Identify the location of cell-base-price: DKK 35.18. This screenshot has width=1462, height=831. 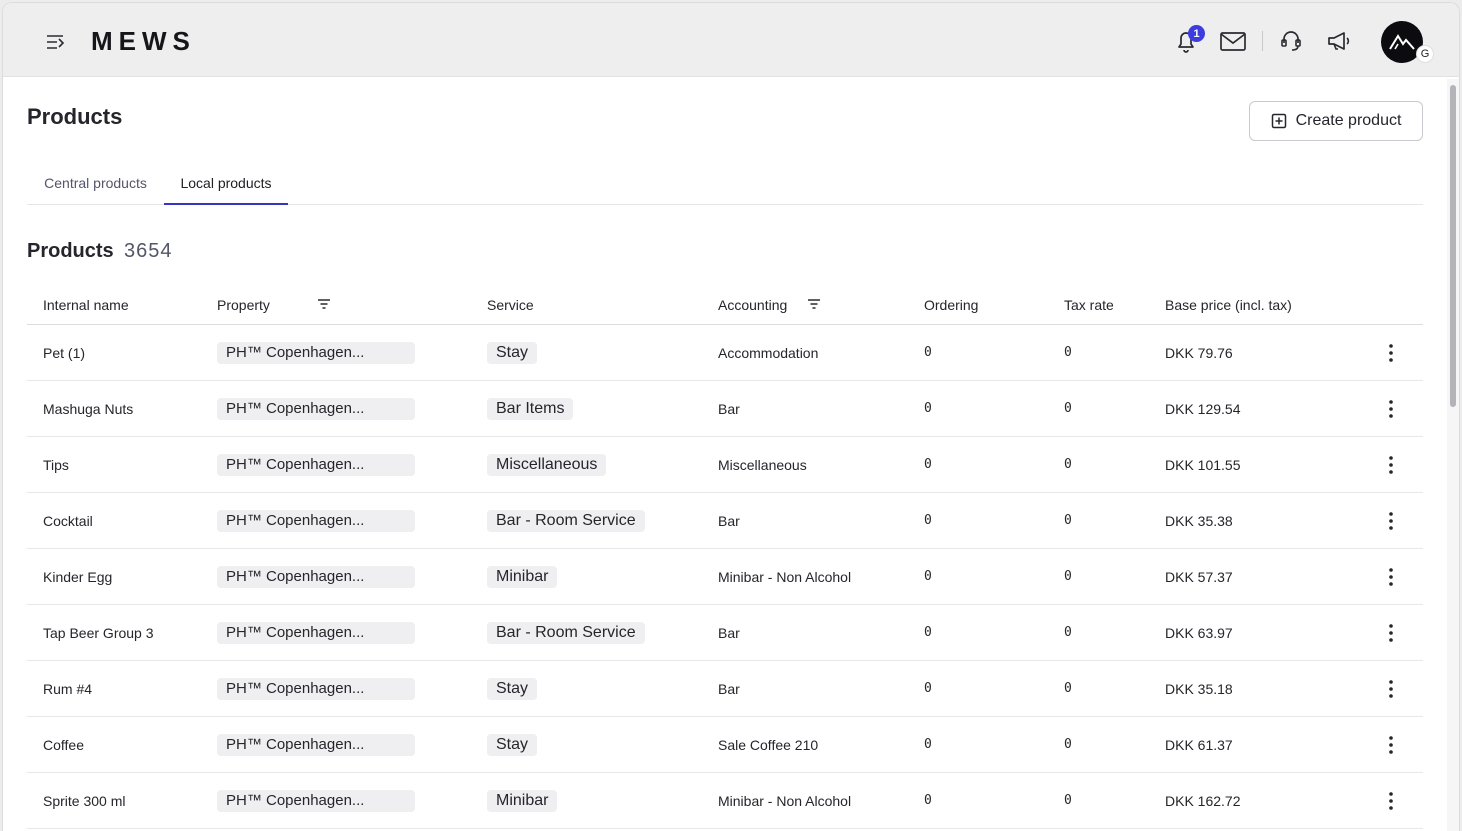
(1199, 689).